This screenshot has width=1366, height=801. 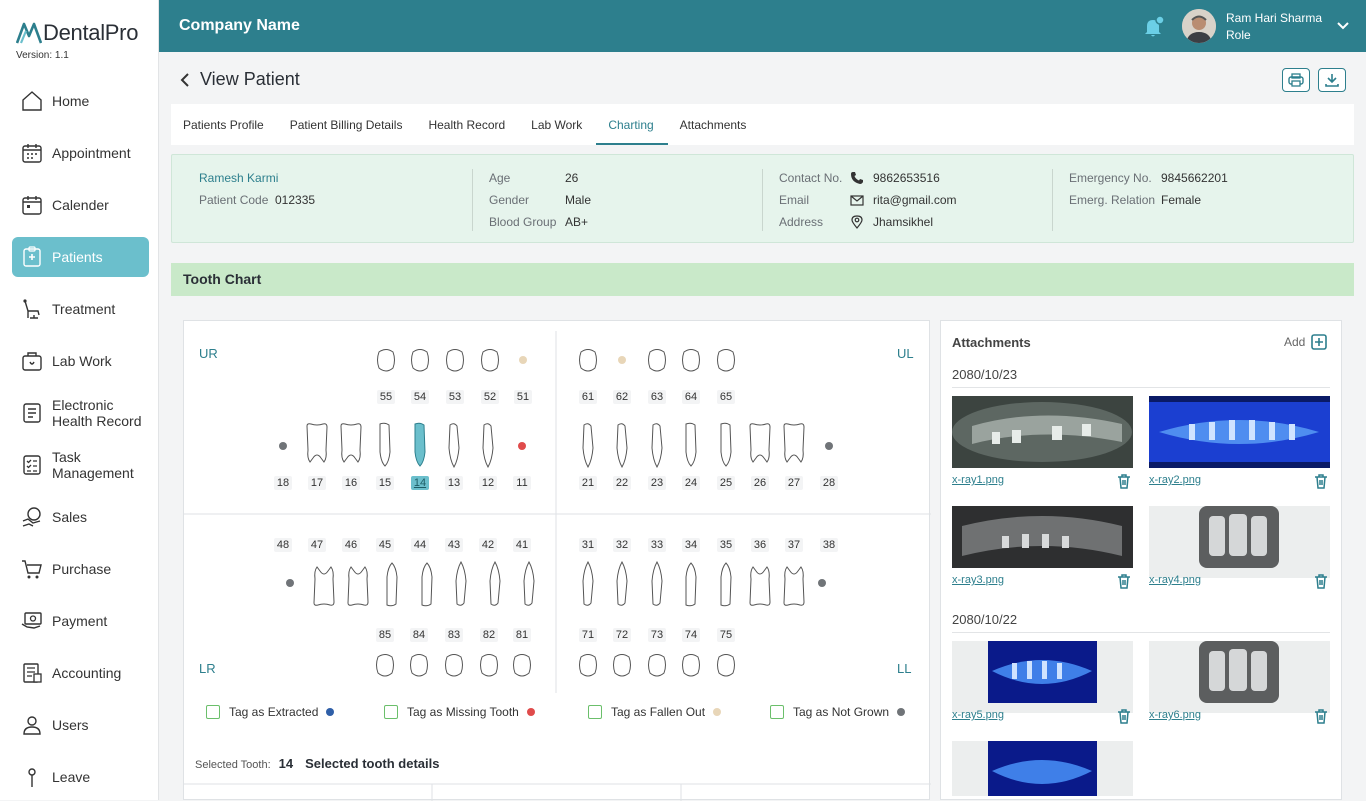 What do you see at coordinates (459, 712) in the screenshot?
I see `tag-missing-tooth: Tag as Missing Tooth` at bounding box center [459, 712].